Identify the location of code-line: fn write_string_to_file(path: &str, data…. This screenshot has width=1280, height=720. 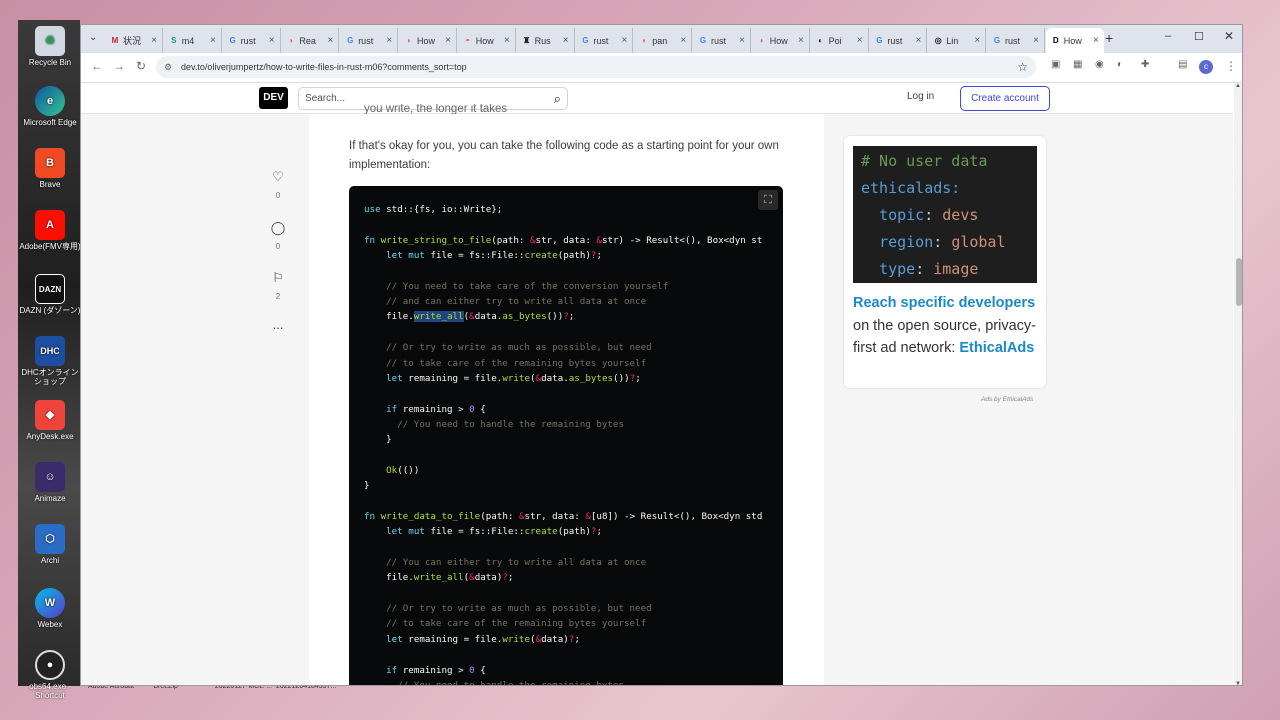
(563, 240).